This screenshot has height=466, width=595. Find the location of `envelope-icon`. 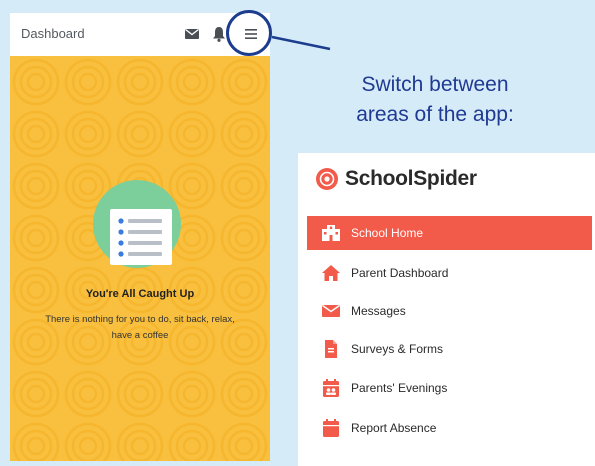

envelope-icon is located at coordinates (331, 310).